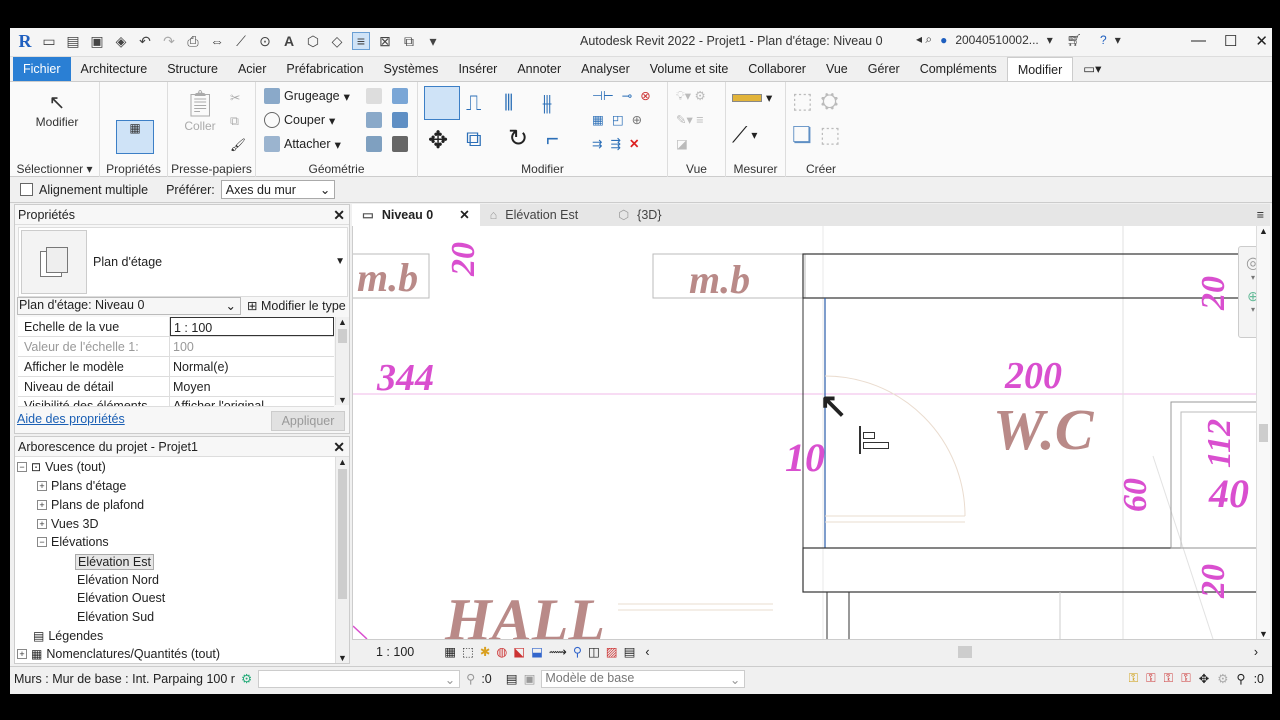  What do you see at coordinates (1050, 40) in the screenshot?
I see `chevron-down-icon: ▾` at bounding box center [1050, 40].